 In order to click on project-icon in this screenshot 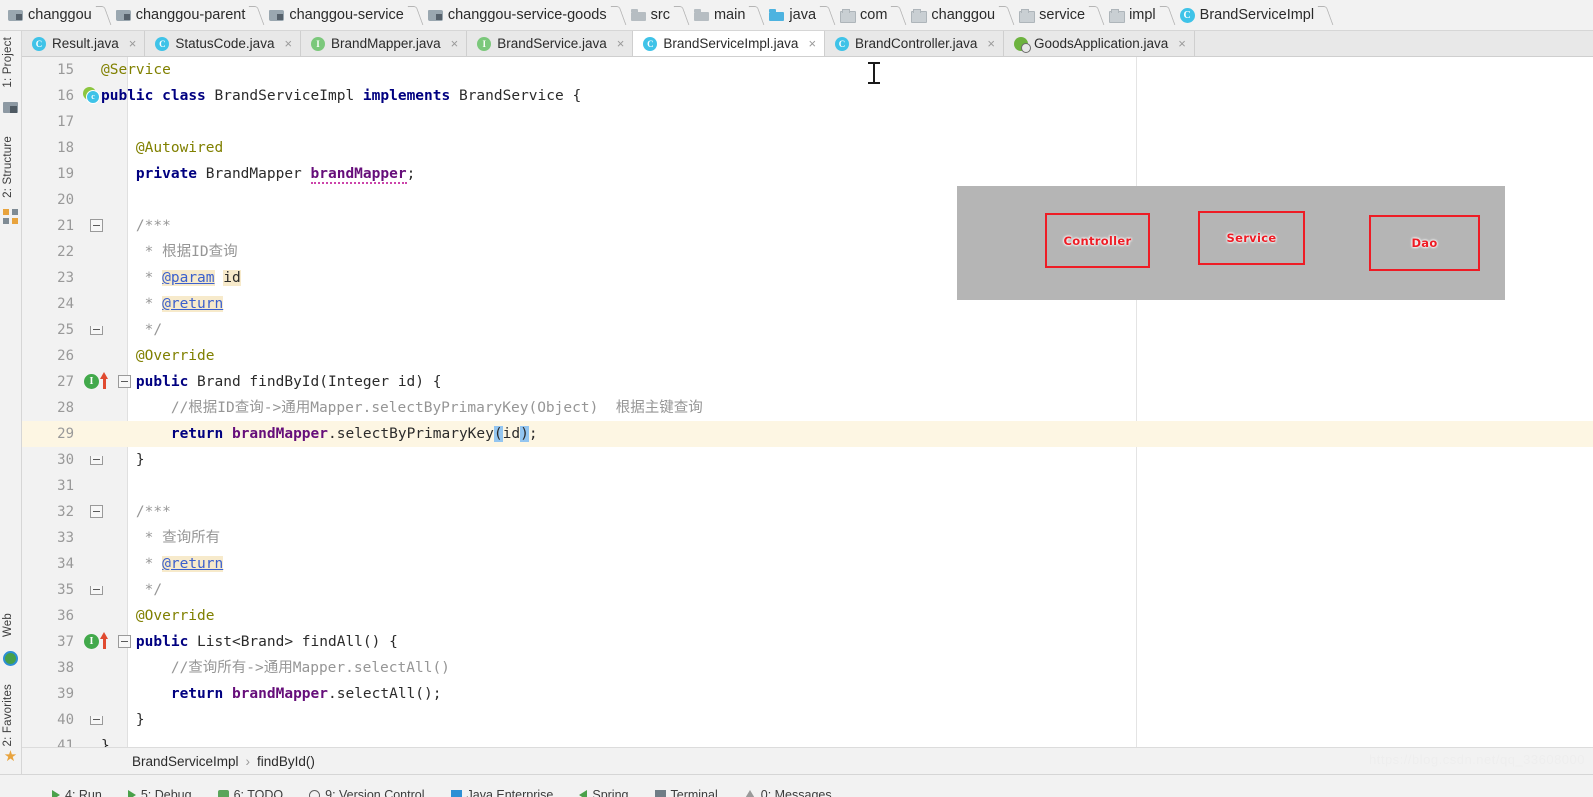, I will do `click(10, 106)`.